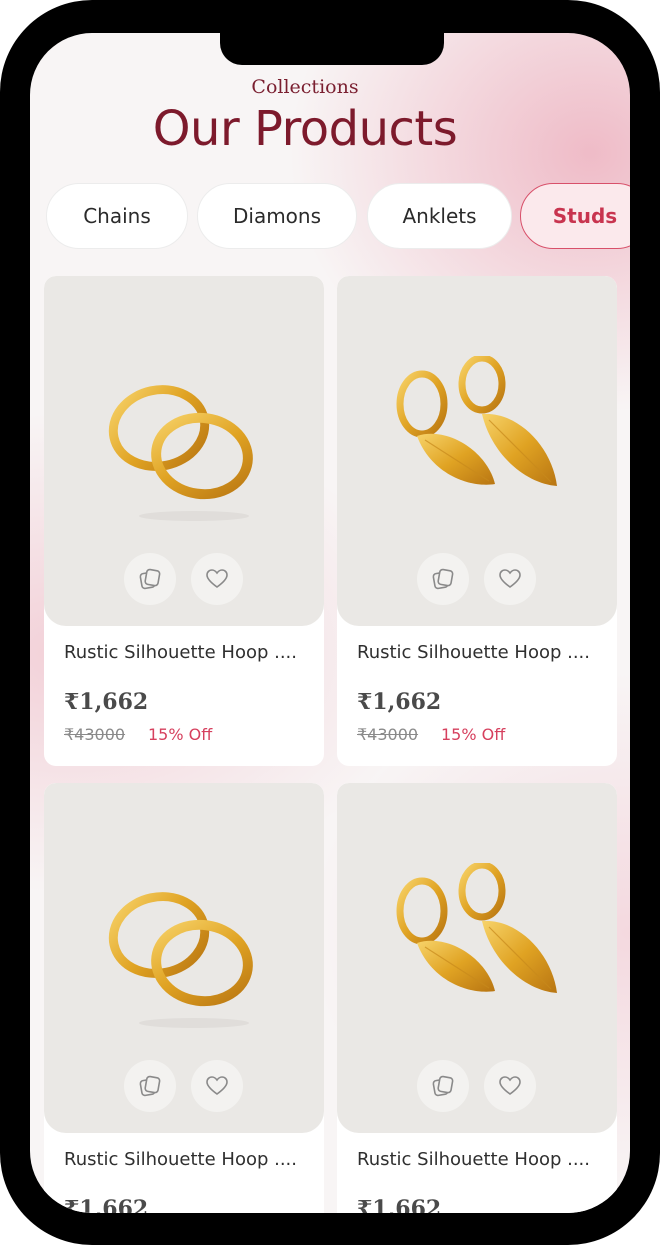  What do you see at coordinates (277, 216) in the screenshot?
I see `chip-diamons: Diamons` at bounding box center [277, 216].